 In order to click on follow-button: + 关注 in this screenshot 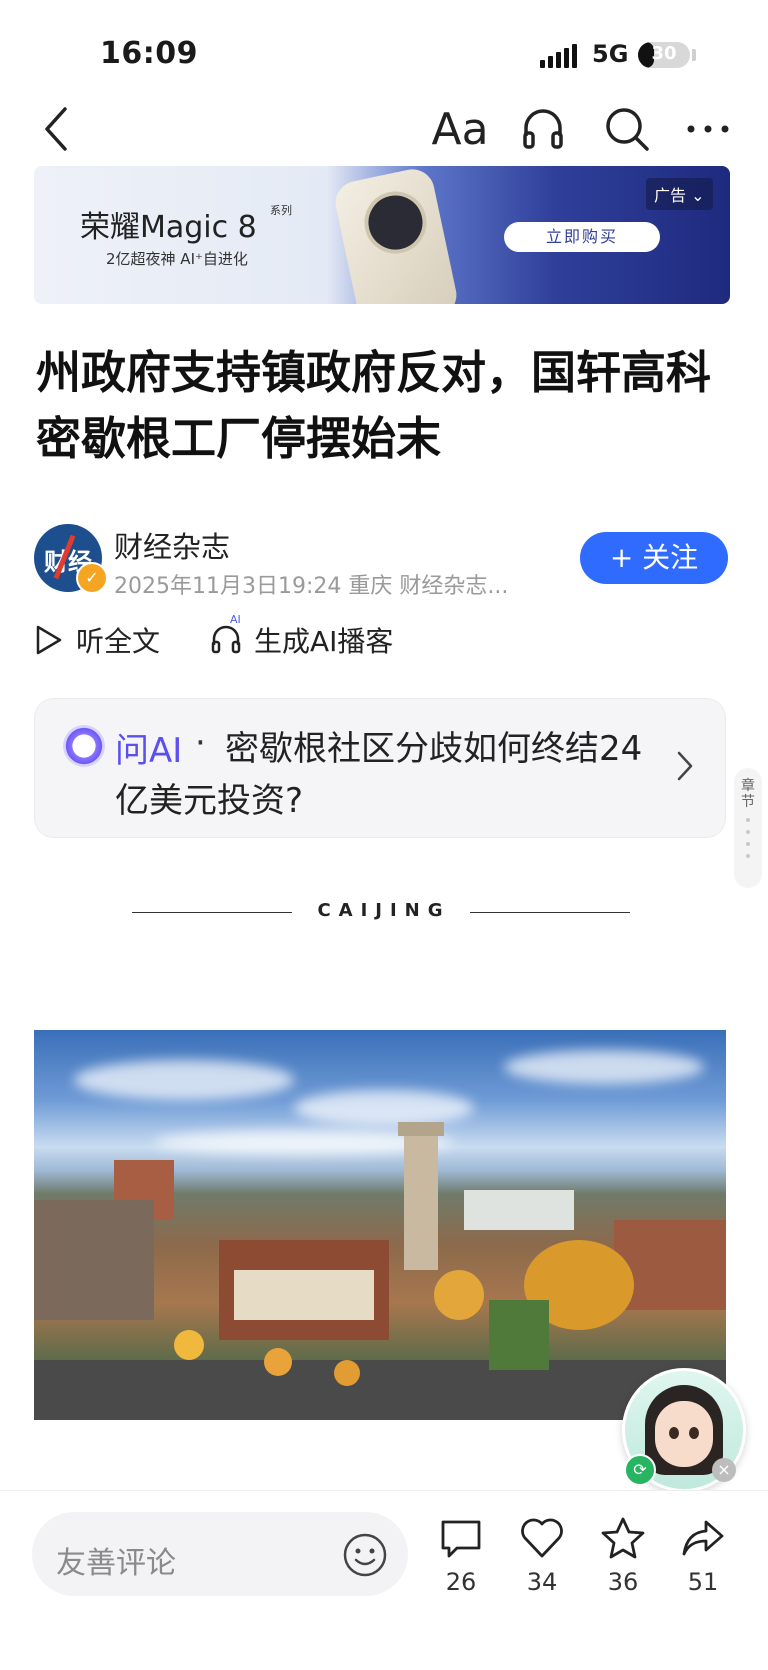, I will do `click(654, 558)`.